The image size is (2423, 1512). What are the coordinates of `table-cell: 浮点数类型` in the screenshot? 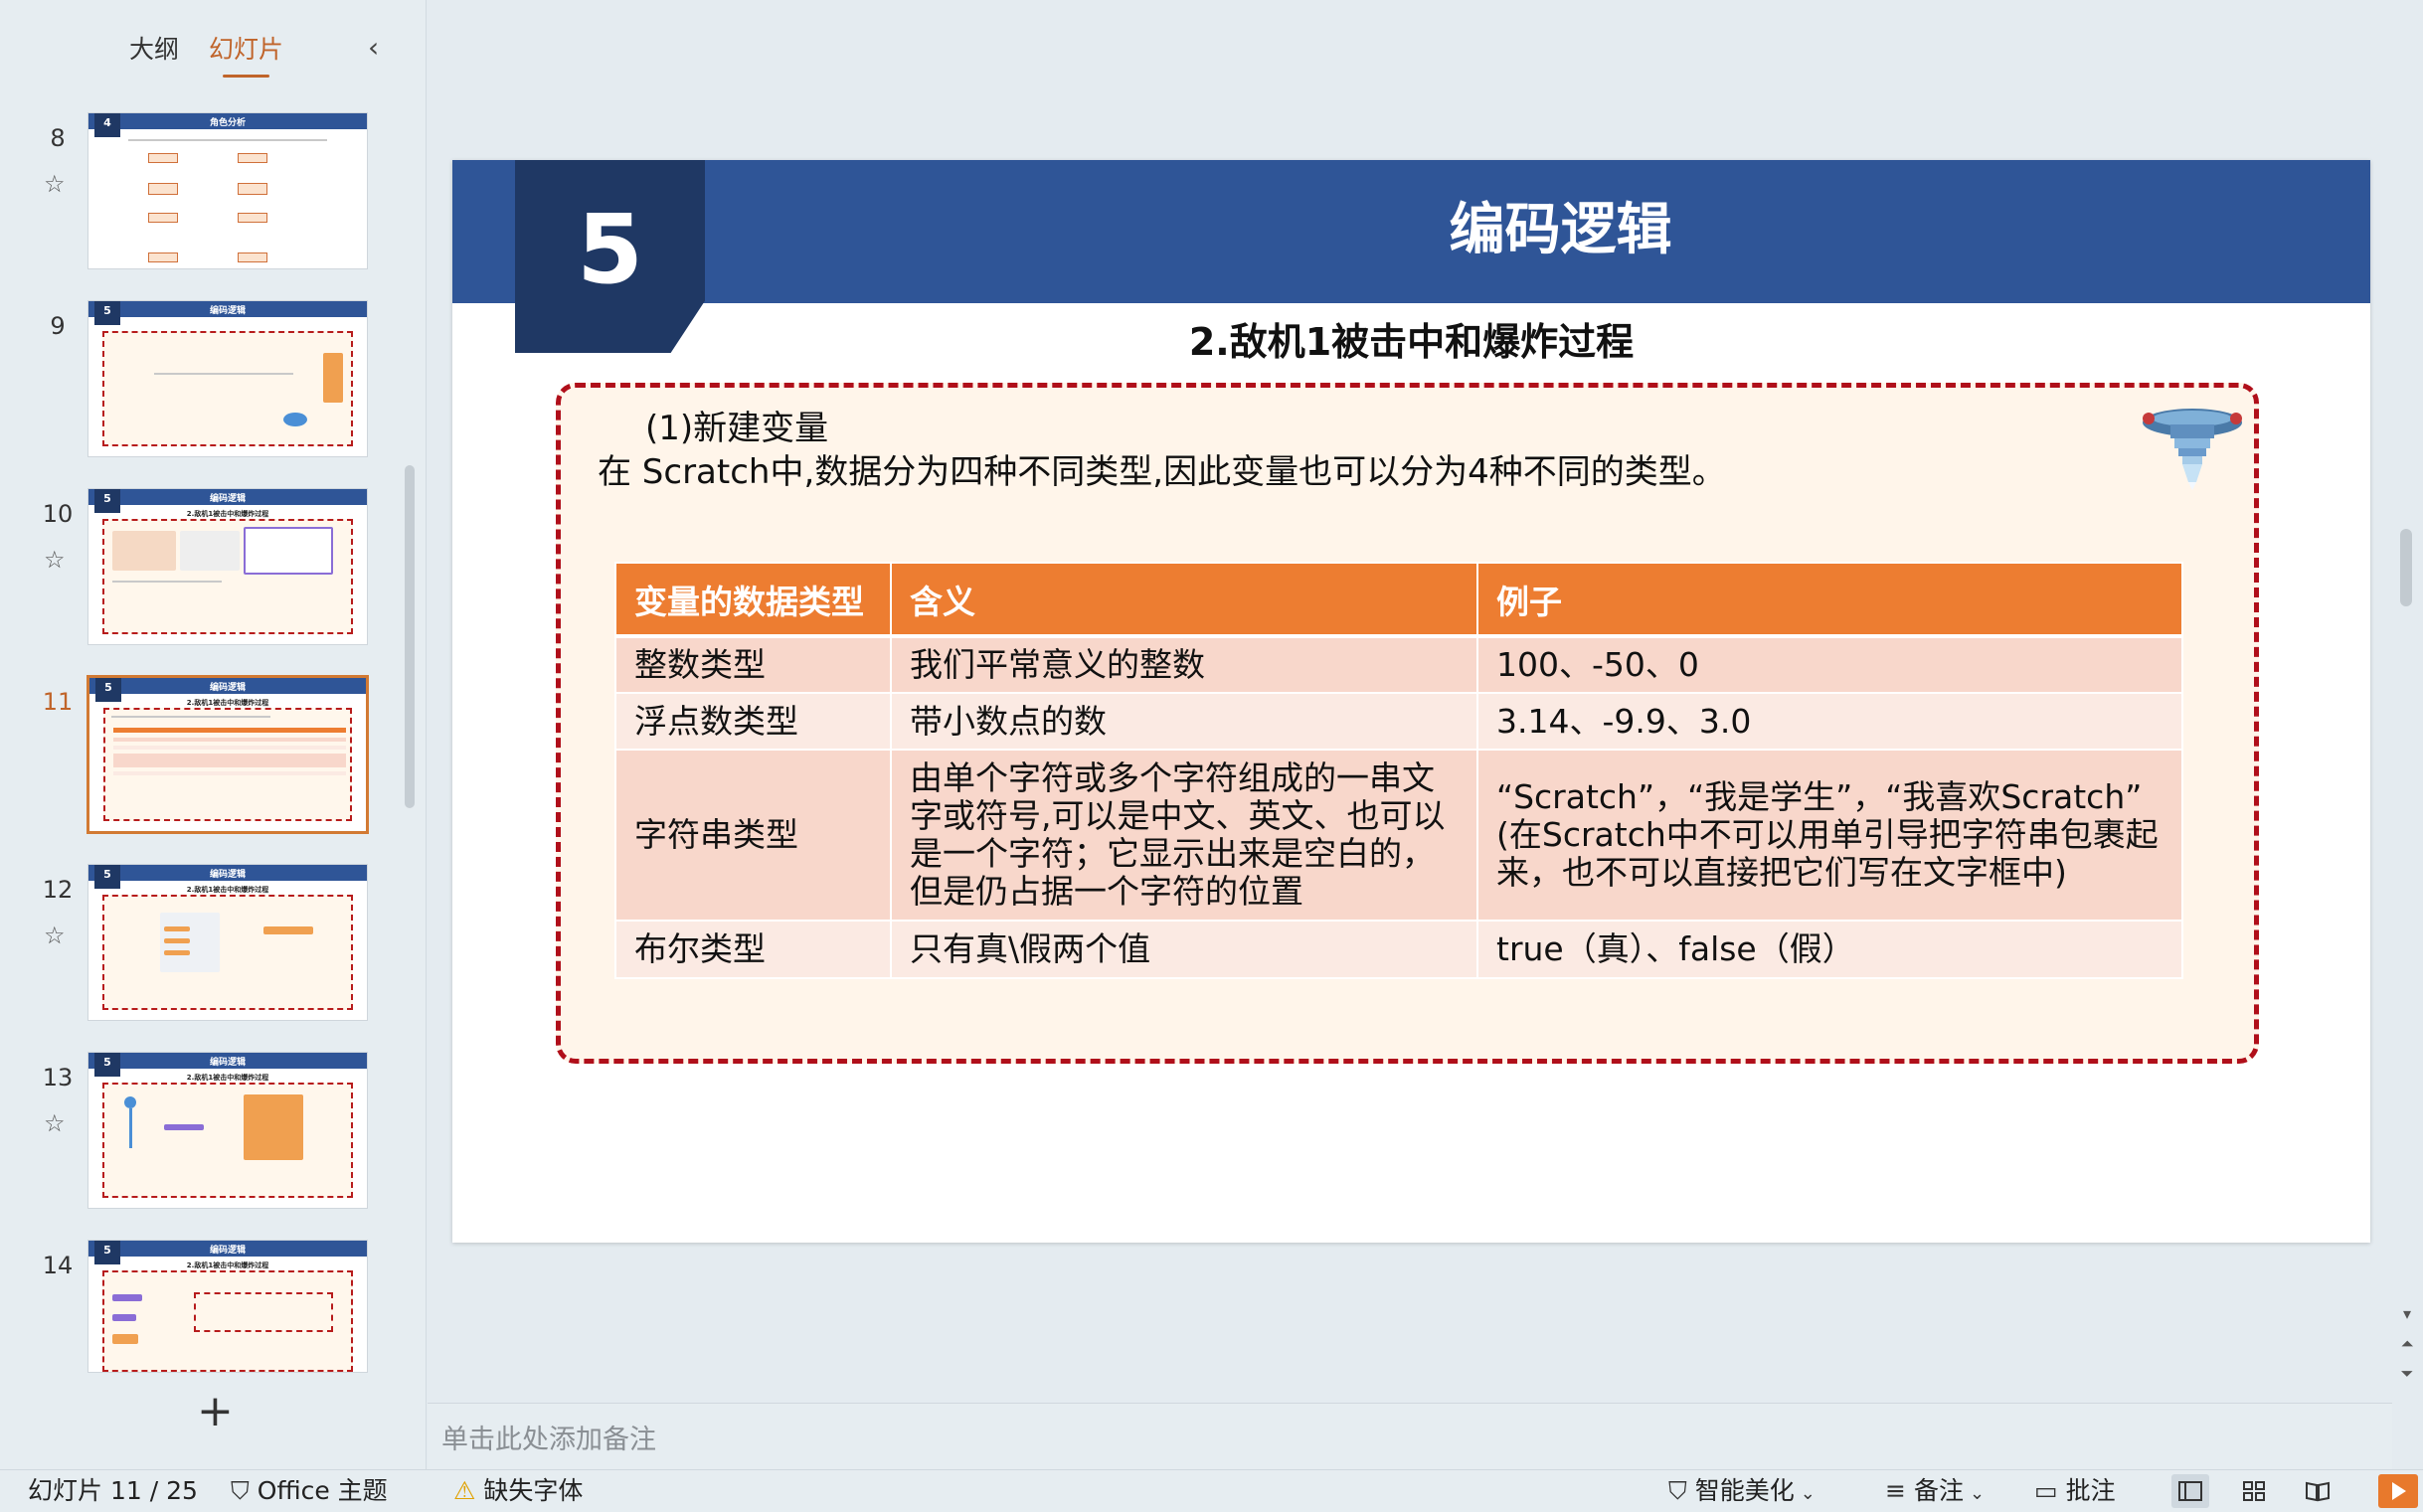 It's located at (753, 721).